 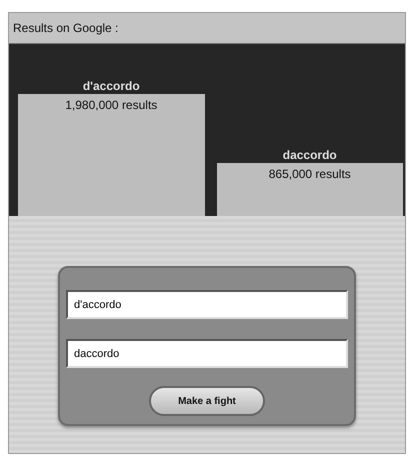 I want to click on search-term-label: daccordo, so click(x=310, y=155).